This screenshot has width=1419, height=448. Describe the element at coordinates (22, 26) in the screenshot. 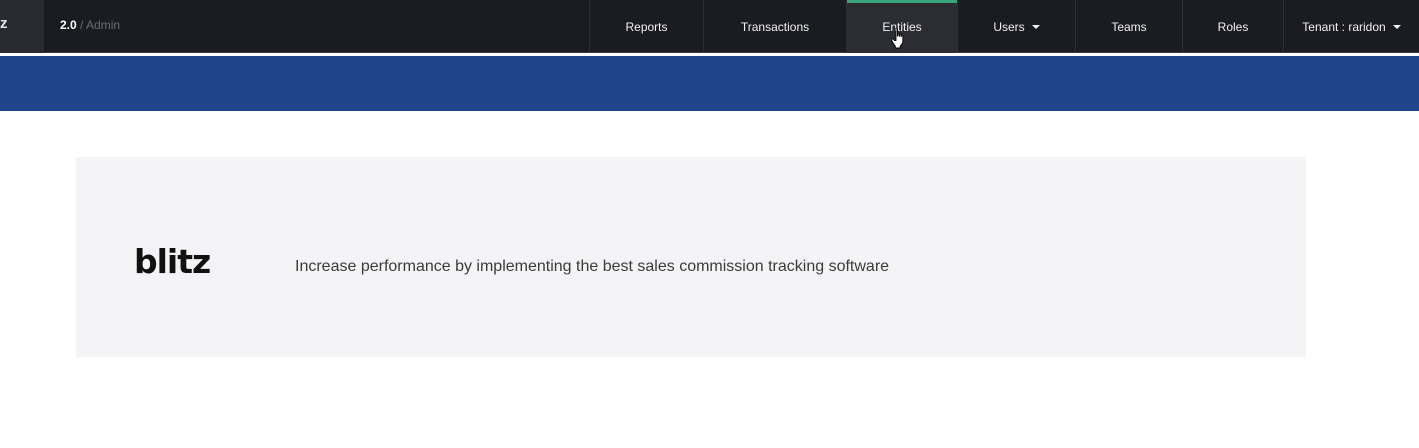

I see `brand-logo: z` at that location.